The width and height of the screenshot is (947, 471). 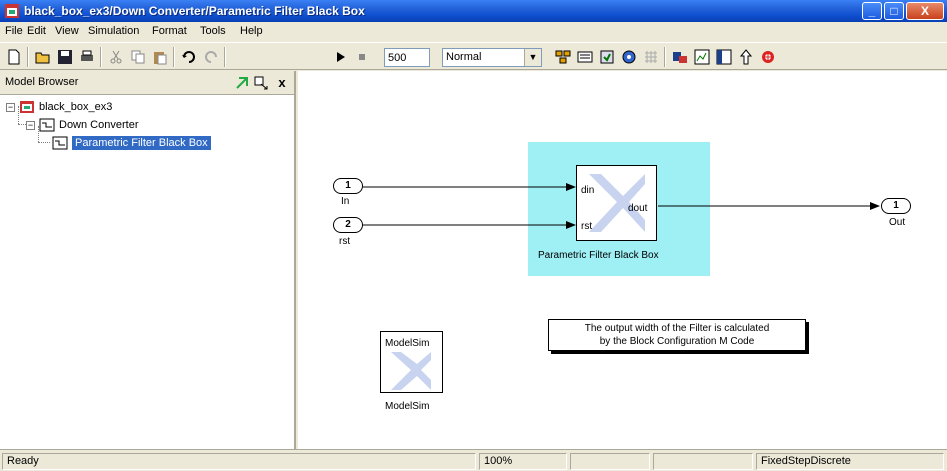 I want to click on stop-icon, so click(x=362, y=57).